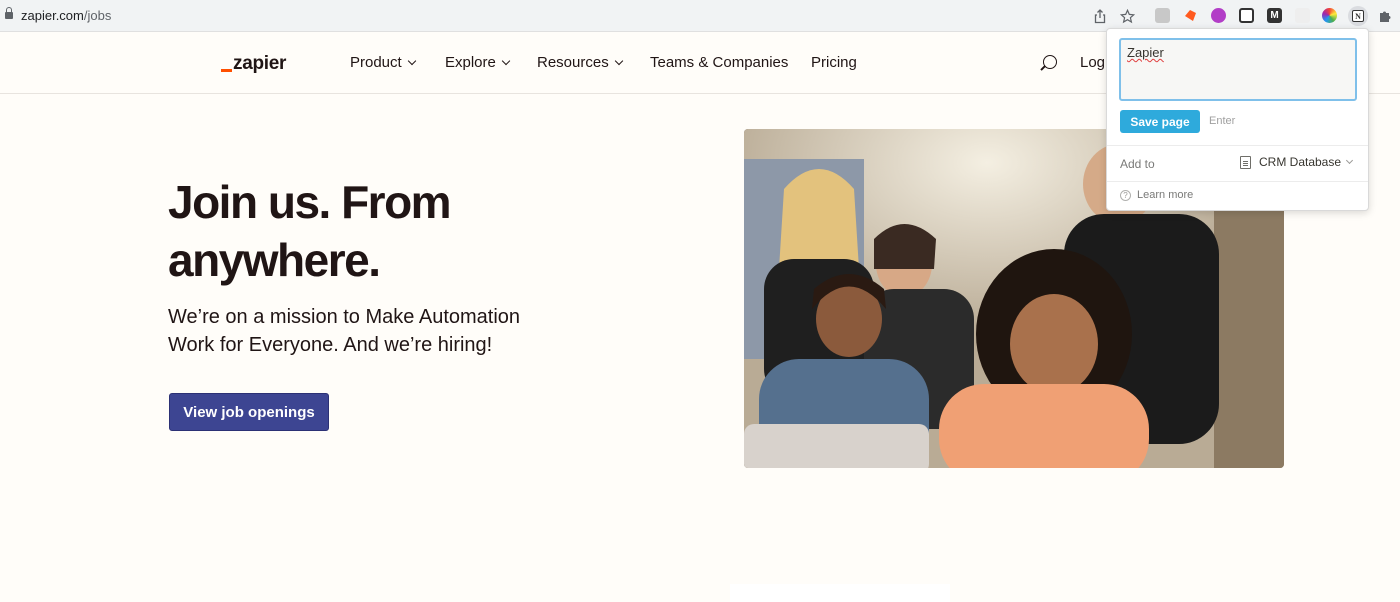 This screenshot has height=602, width=1400. Describe the element at coordinates (274, 260) in the screenshot. I see `hero-title-line2: anywhere.` at that location.